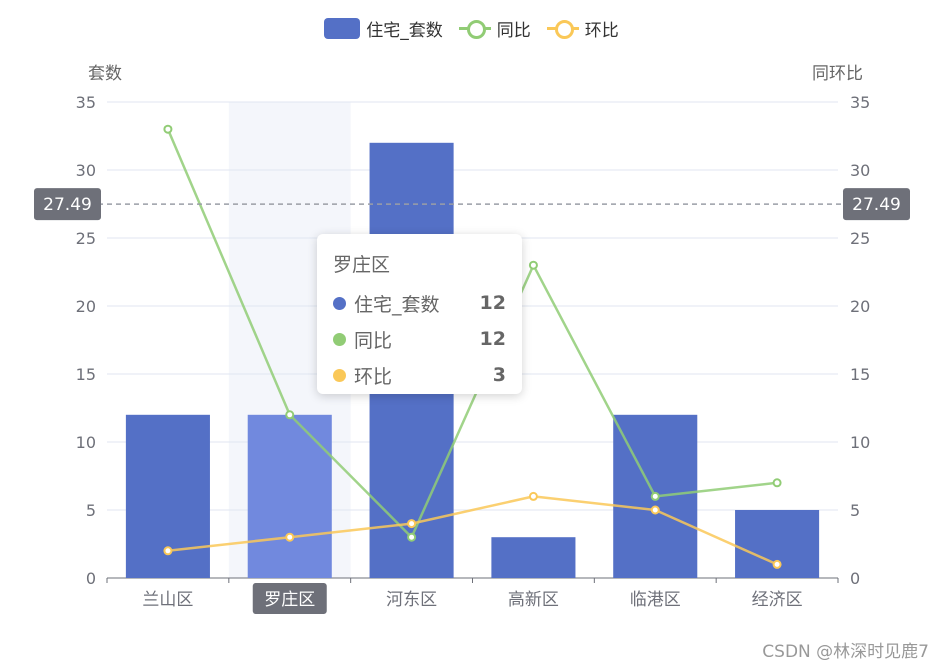 Image resolution: width=943 pixels, height=668 pixels. I want to click on y2-tick-label: 10, so click(860, 442).